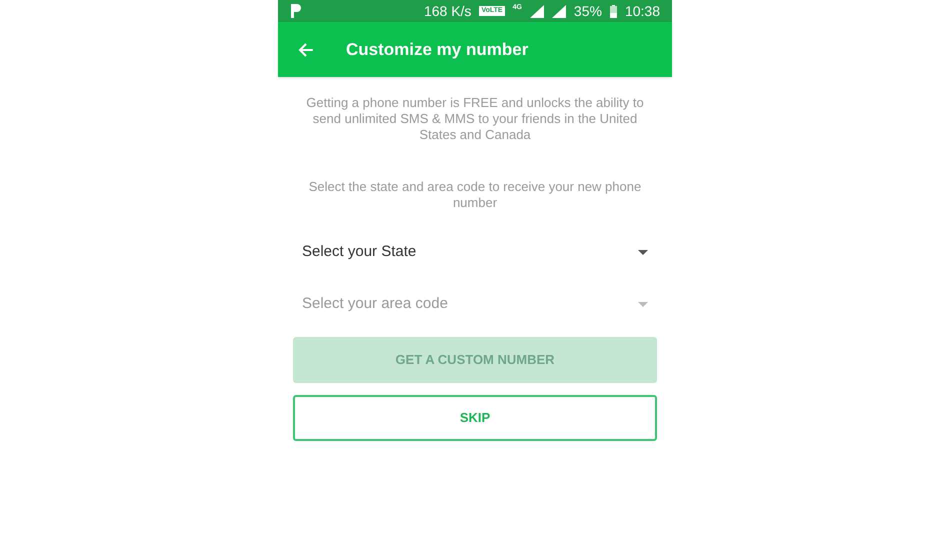  Describe the element at coordinates (613, 11) in the screenshot. I see `battery-icon` at that location.